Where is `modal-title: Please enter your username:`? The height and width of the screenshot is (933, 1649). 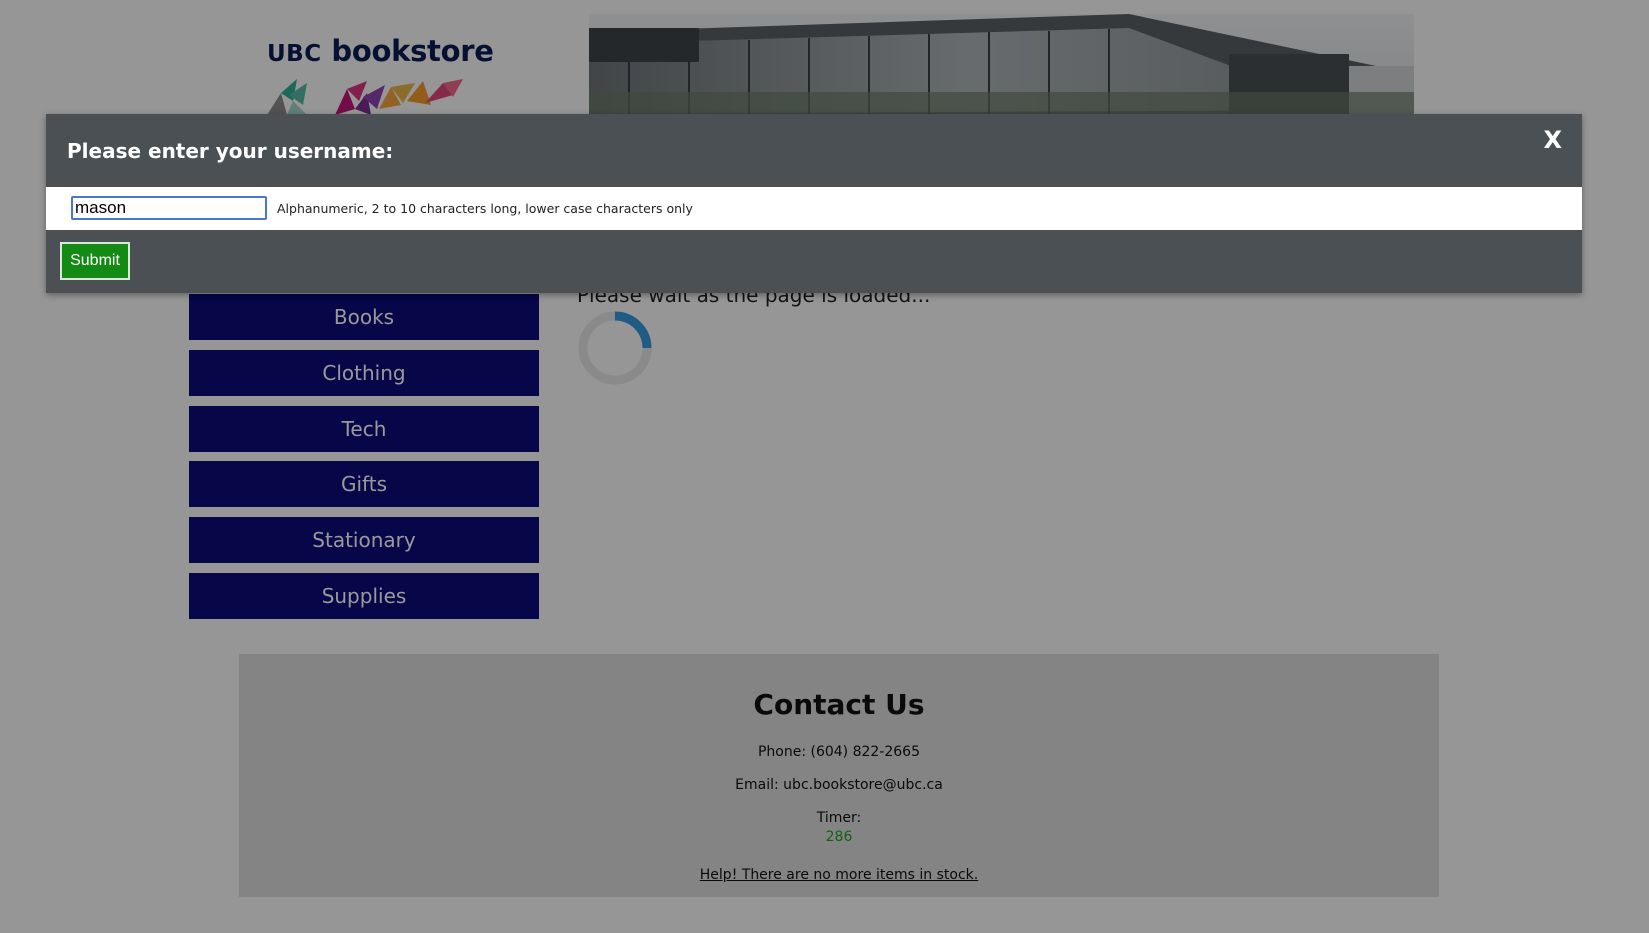 modal-title: Please enter your username: is located at coordinates (230, 151).